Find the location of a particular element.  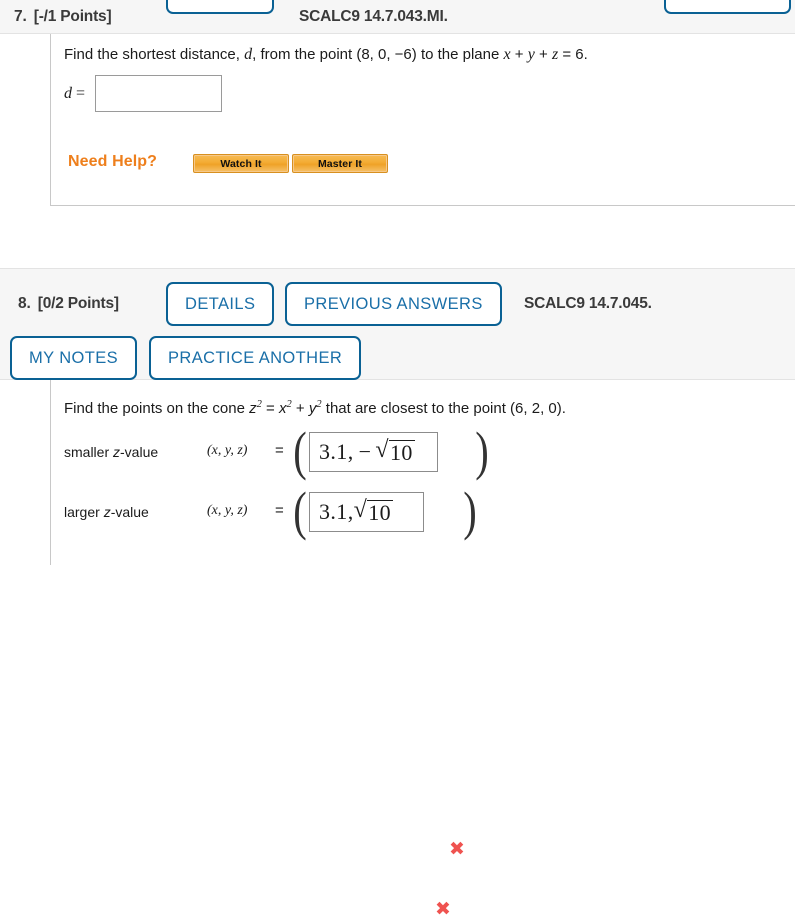

smaller-z-answer-input: 3.1, − √ 10 is located at coordinates (373, 452).